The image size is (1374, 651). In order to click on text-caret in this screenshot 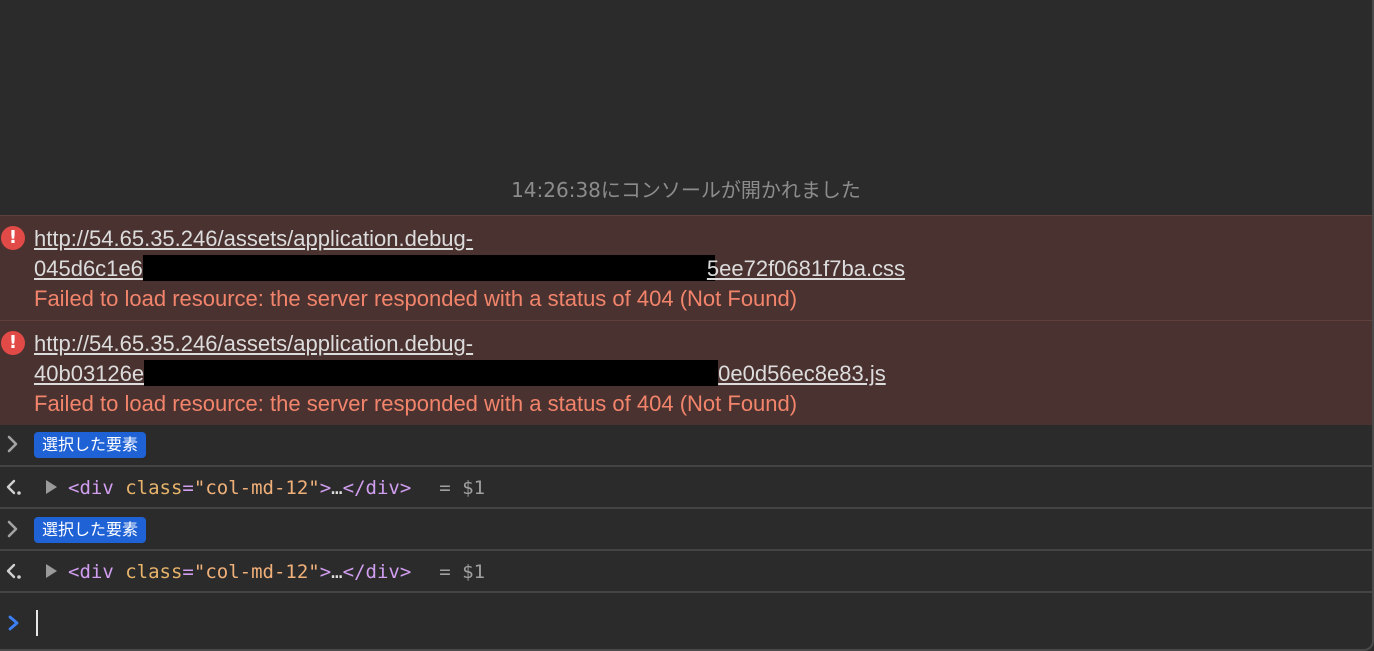, I will do `click(37, 623)`.